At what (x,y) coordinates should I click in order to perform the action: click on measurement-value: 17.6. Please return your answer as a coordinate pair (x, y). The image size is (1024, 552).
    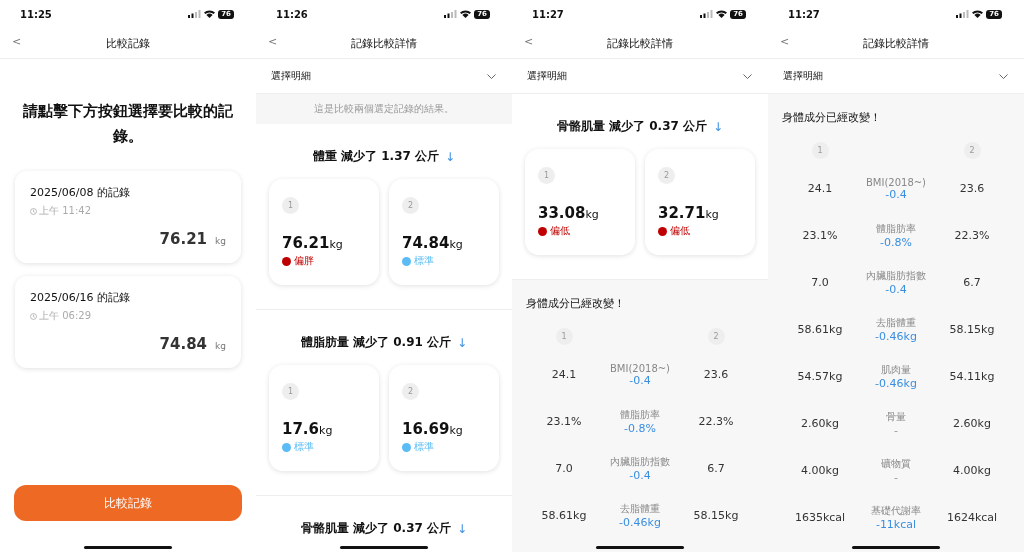
    Looking at the image, I should click on (300, 429).